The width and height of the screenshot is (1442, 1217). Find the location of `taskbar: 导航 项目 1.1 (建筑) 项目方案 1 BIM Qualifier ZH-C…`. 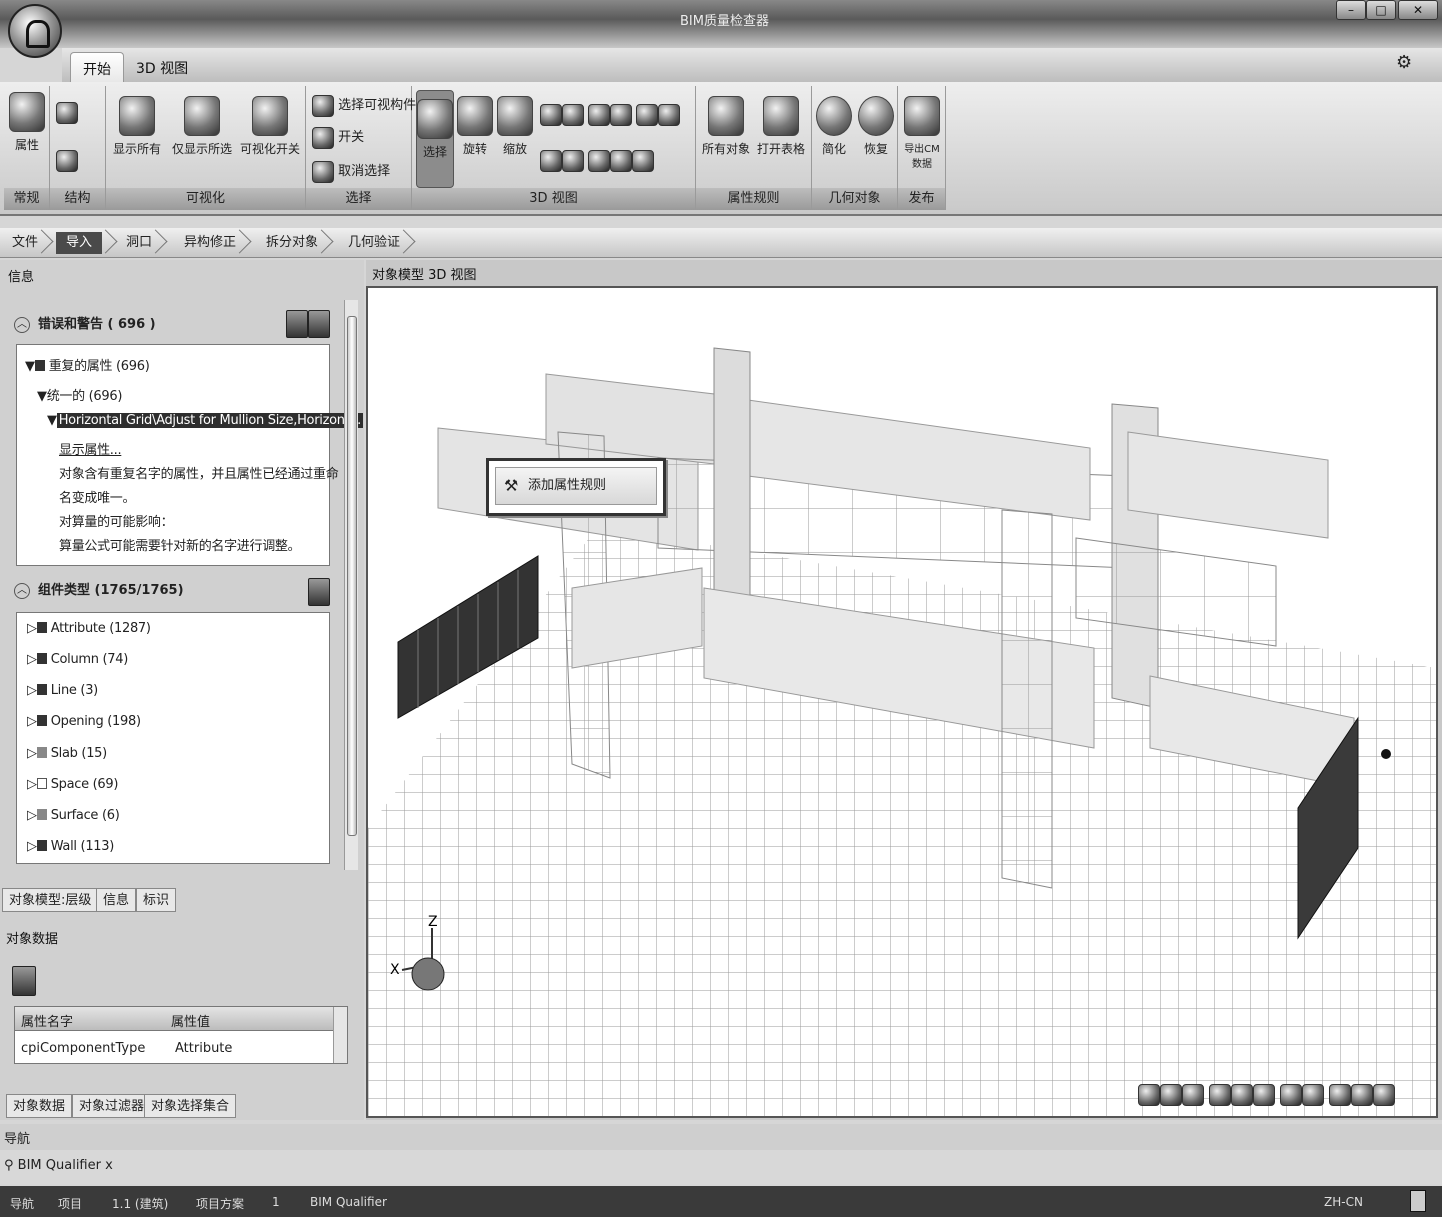

taskbar: 导航 项目 1.1 (建筑) 项目方案 1 BIM Qualifier ZH-C… is located at coordinates (721, 1201).